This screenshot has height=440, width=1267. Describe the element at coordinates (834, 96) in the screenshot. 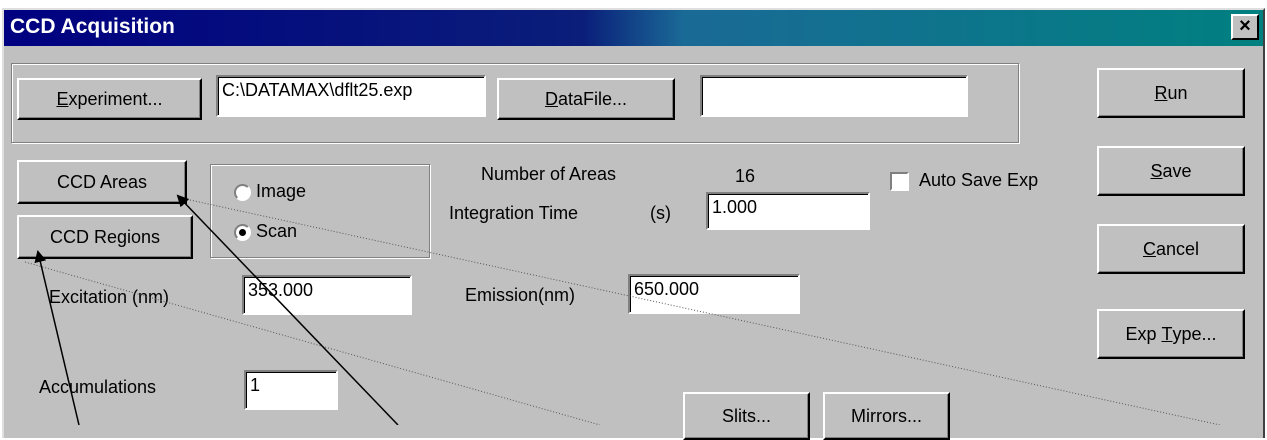

I see `datafile-field` at that location.